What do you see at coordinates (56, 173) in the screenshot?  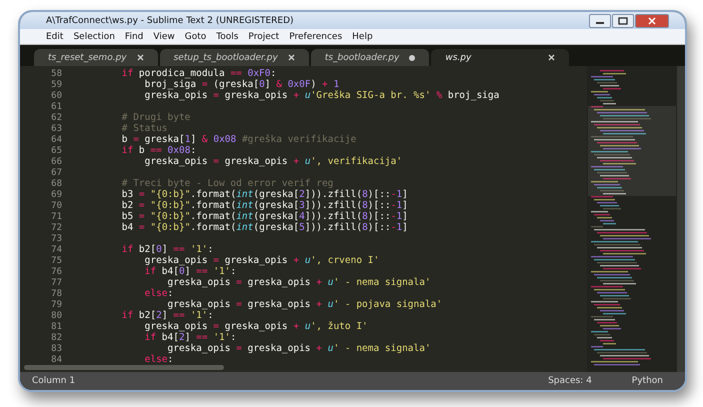 I see `line-number: 67` at bounding box center [56, 173].